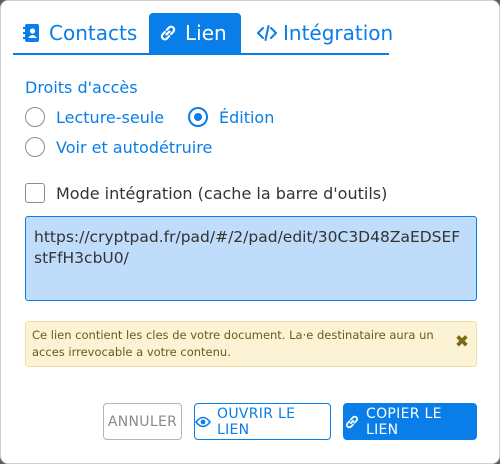  Describe the element at coordinates (81, 87) in the screenshot. I see `access-rights-title: Droits d'accès` at that location.